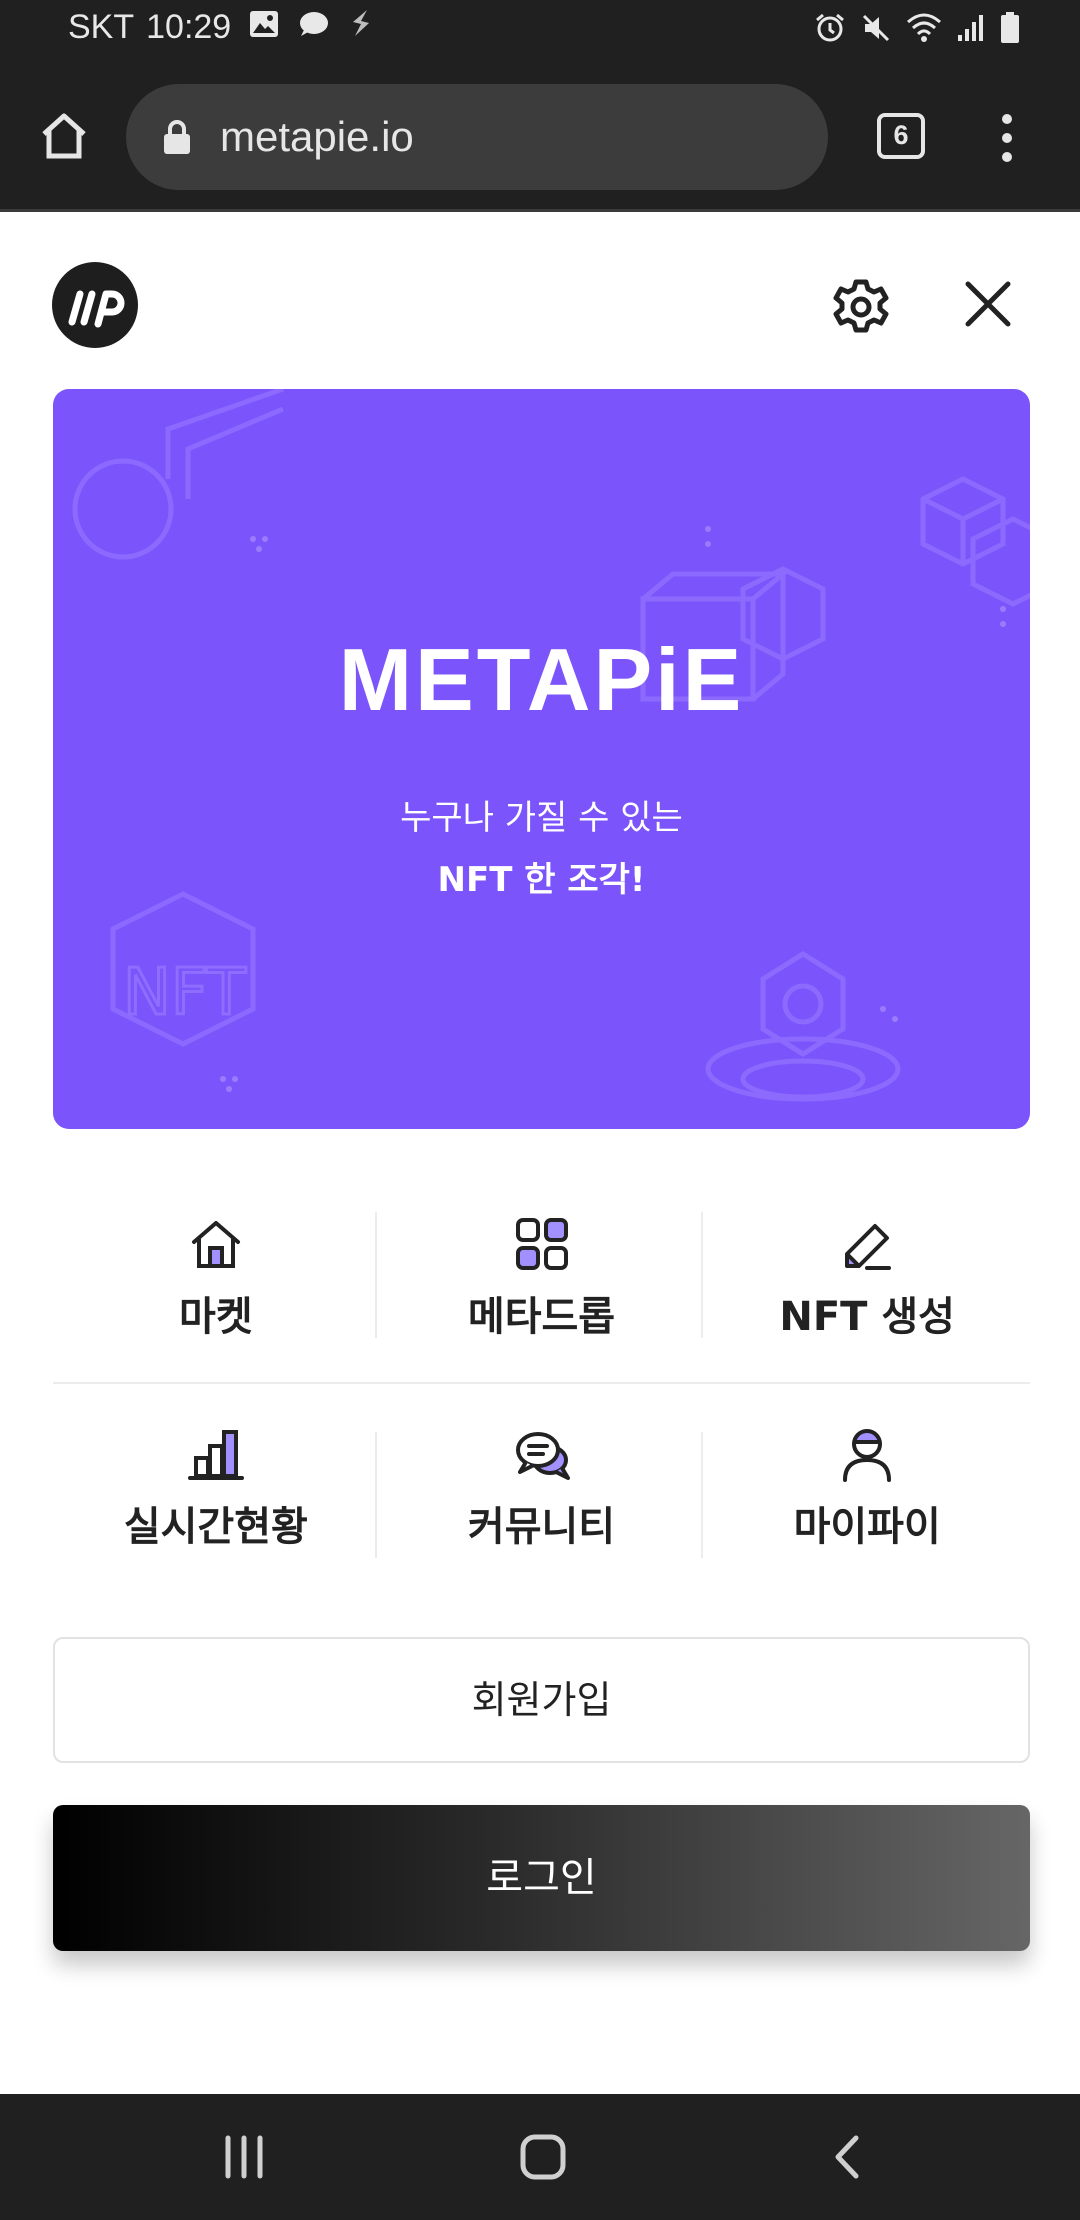 Image resolution: width=1080 pixels, height=2220 pixels. I want to click on back-icon, so click(847, 2157).